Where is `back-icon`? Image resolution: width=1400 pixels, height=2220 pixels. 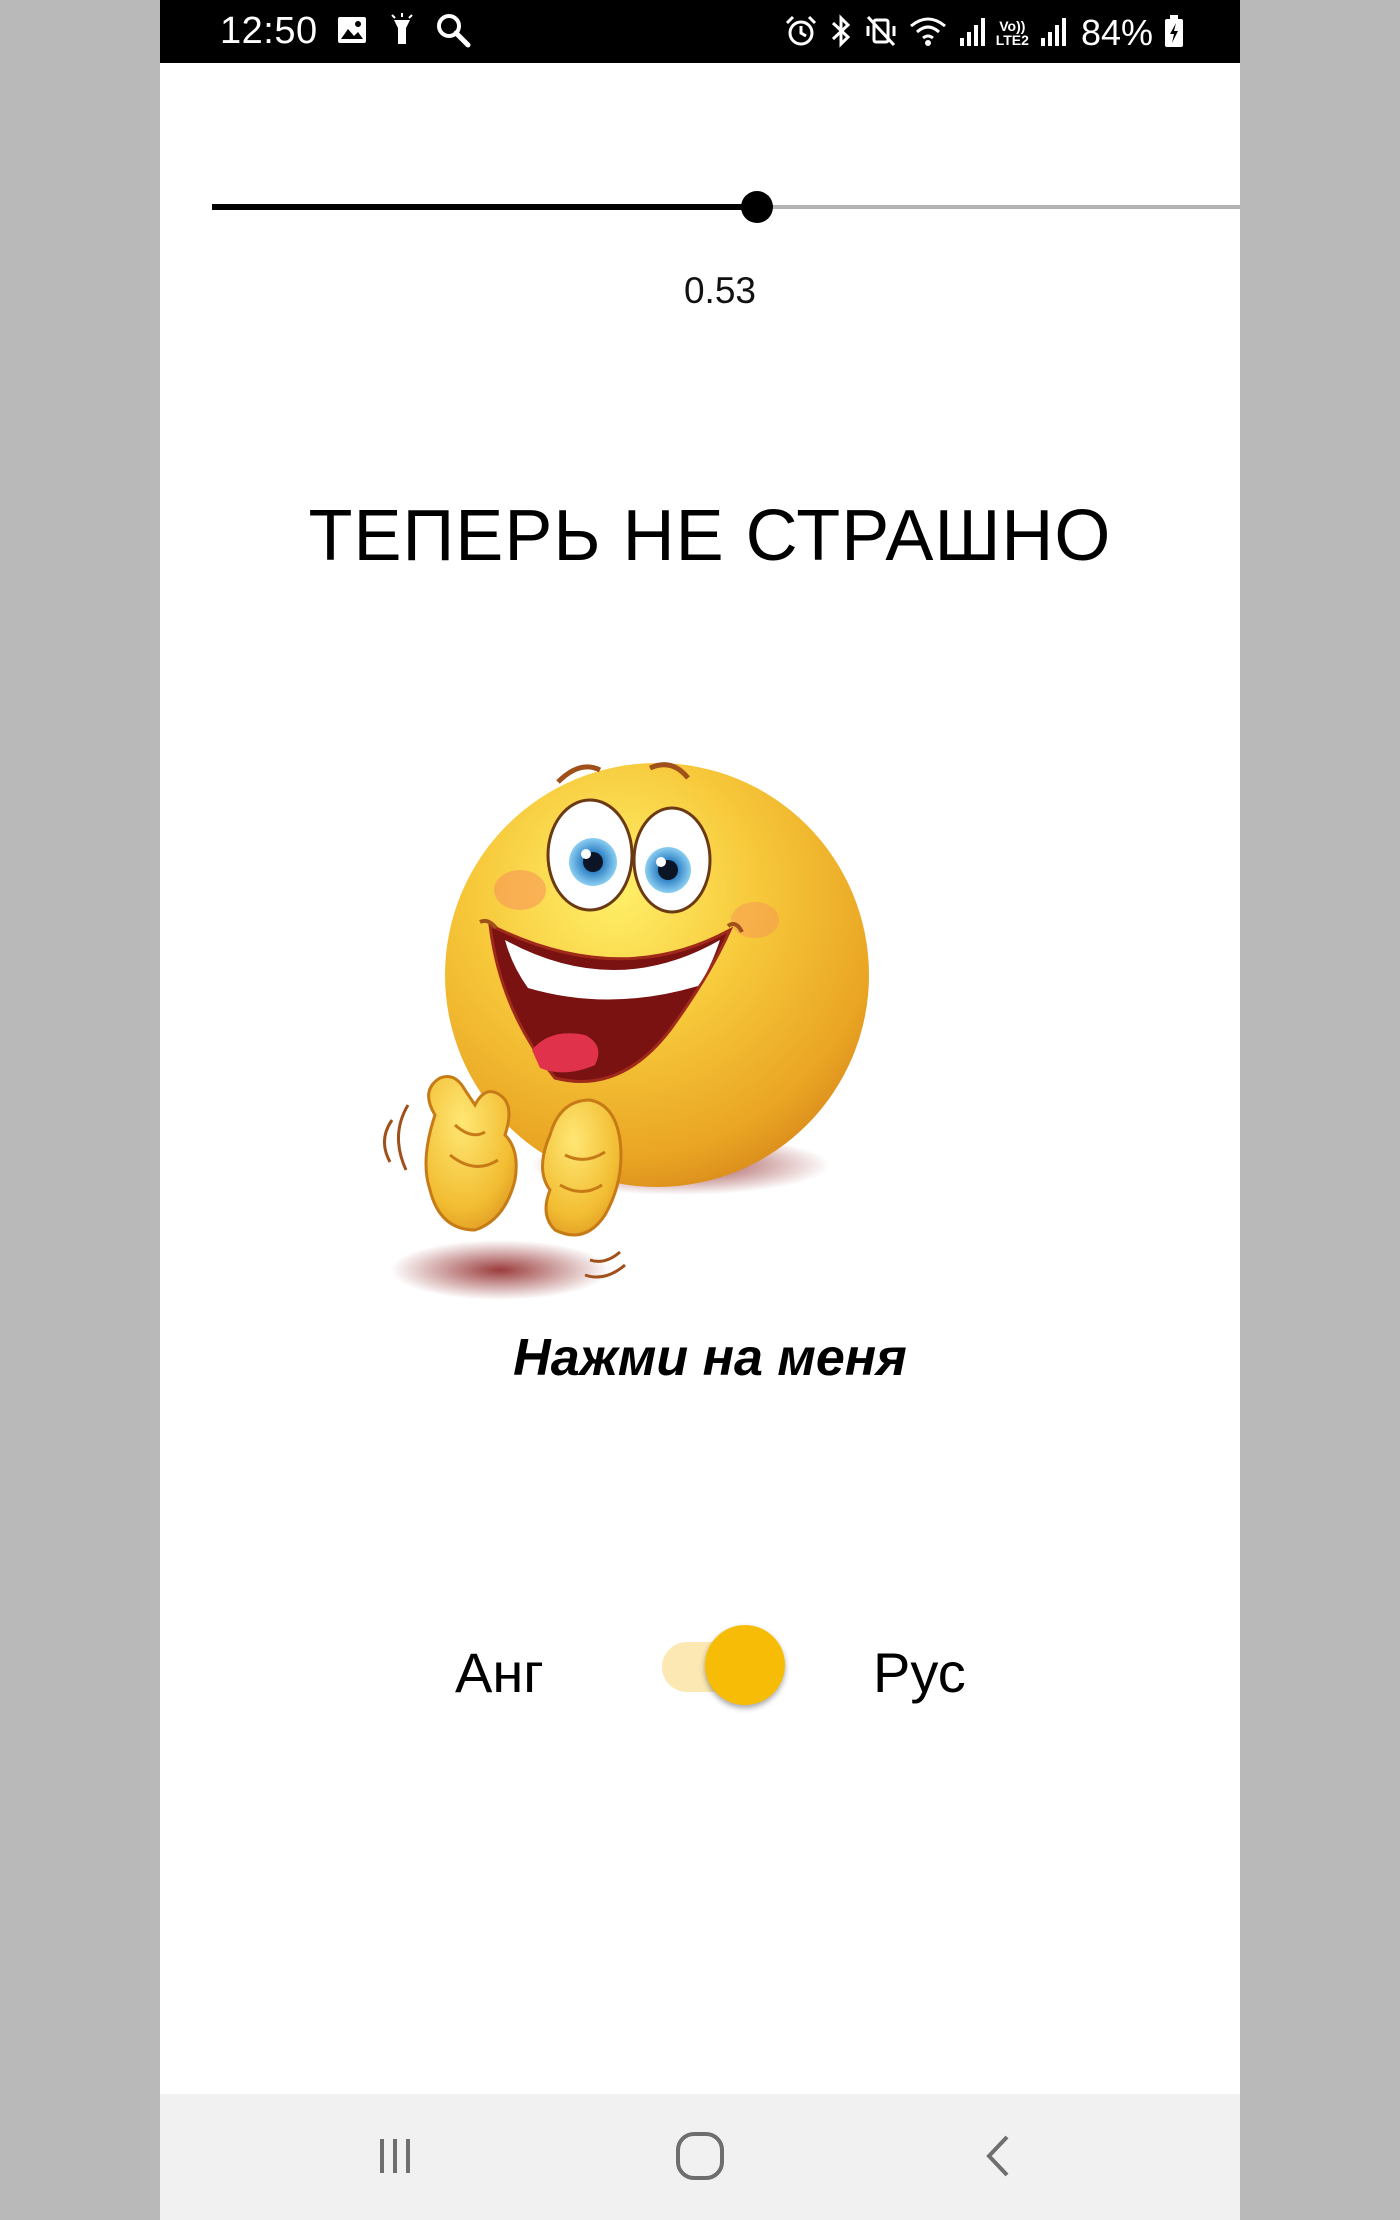
back-icon is located at coordinates (1000, 2156).